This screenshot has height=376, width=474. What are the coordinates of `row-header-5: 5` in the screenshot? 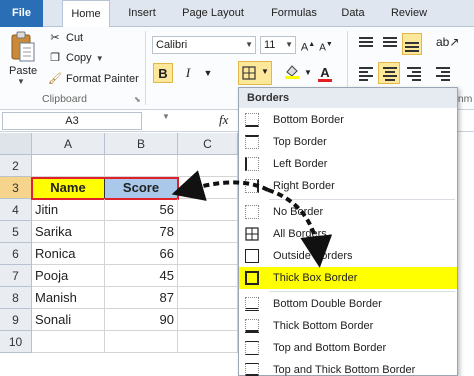 It's located at (16, 232).